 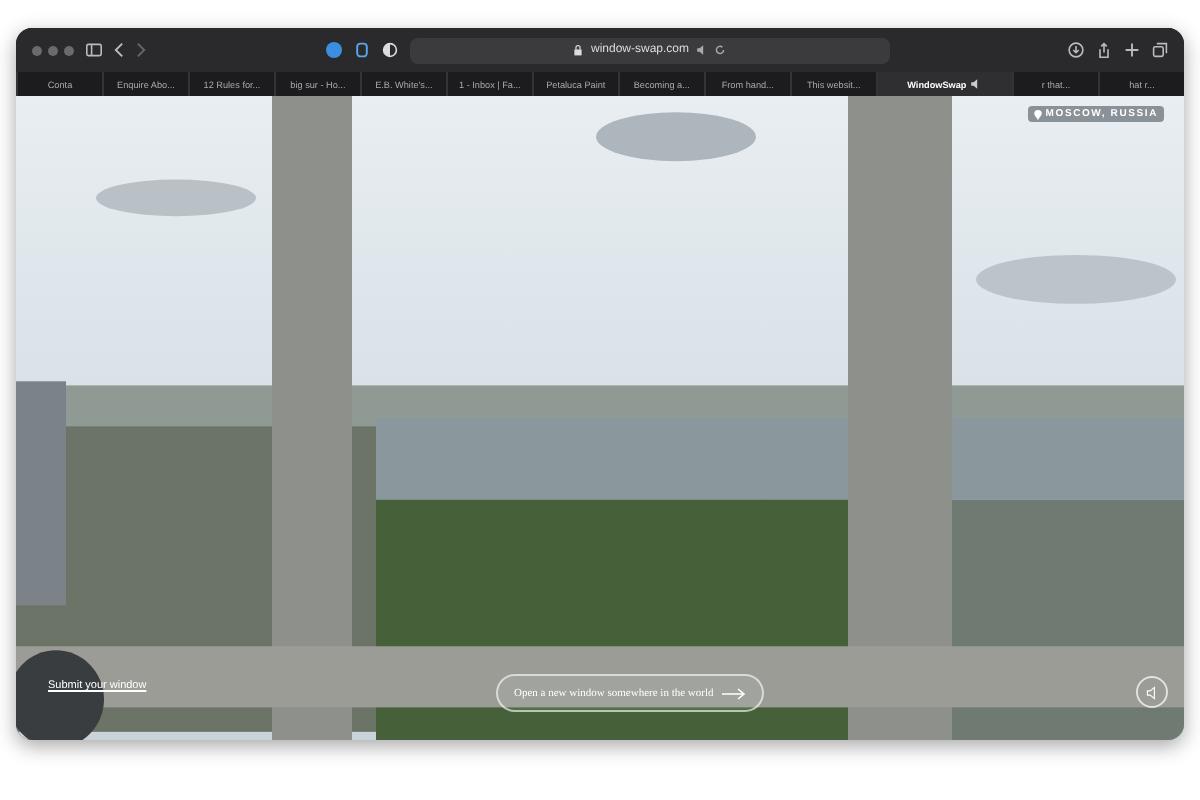 I want to click on download-icon, so click(x=1076, y=50).